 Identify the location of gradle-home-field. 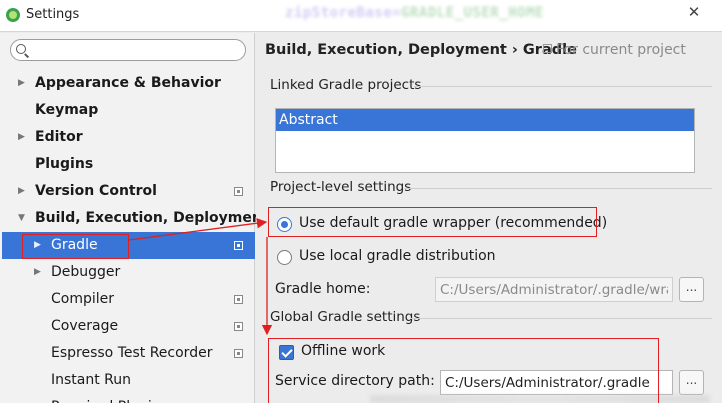
(554, 289).